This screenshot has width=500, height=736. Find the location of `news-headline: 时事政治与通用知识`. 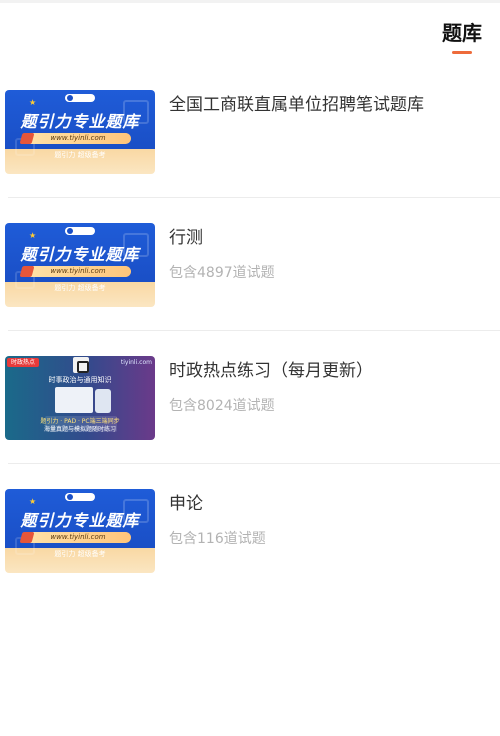

news-headline: 时事政治与通用知识 is located at coordinates (80, 380).